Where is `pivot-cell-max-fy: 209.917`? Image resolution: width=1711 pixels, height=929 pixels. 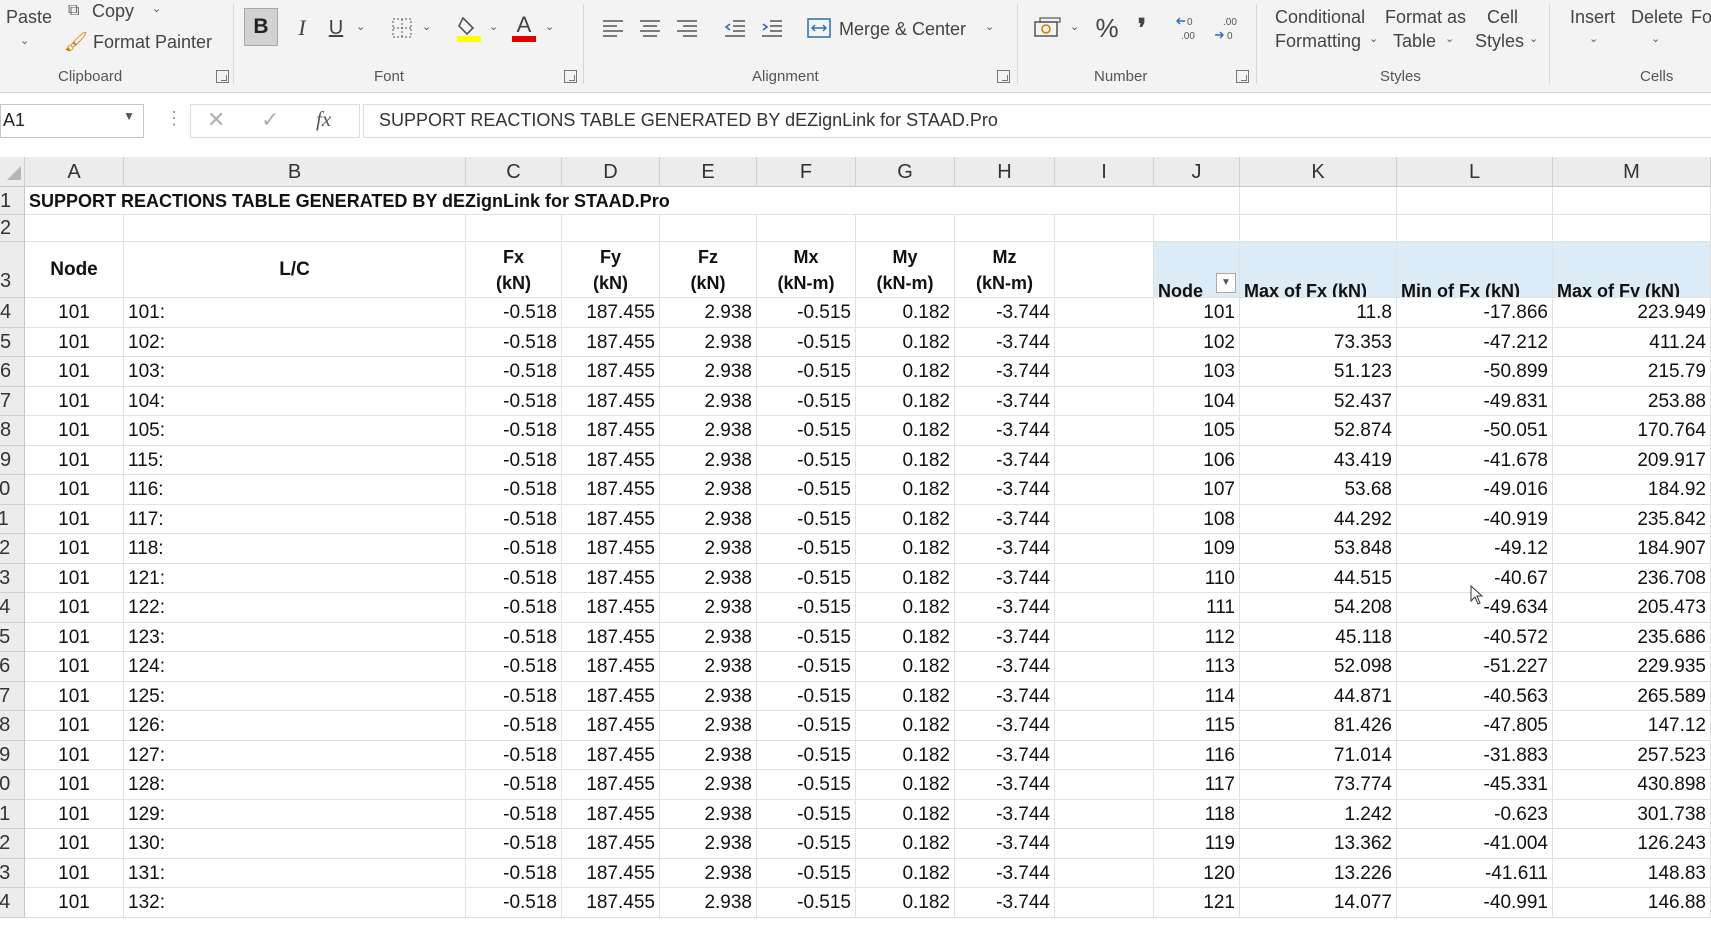
pivot-cell-max-fy: 209.917 is located at coordinates (1632, 460).